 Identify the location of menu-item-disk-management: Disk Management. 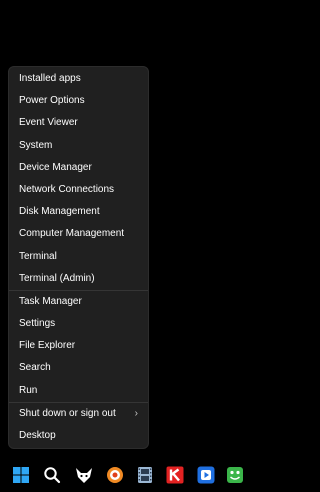
(78, 212).